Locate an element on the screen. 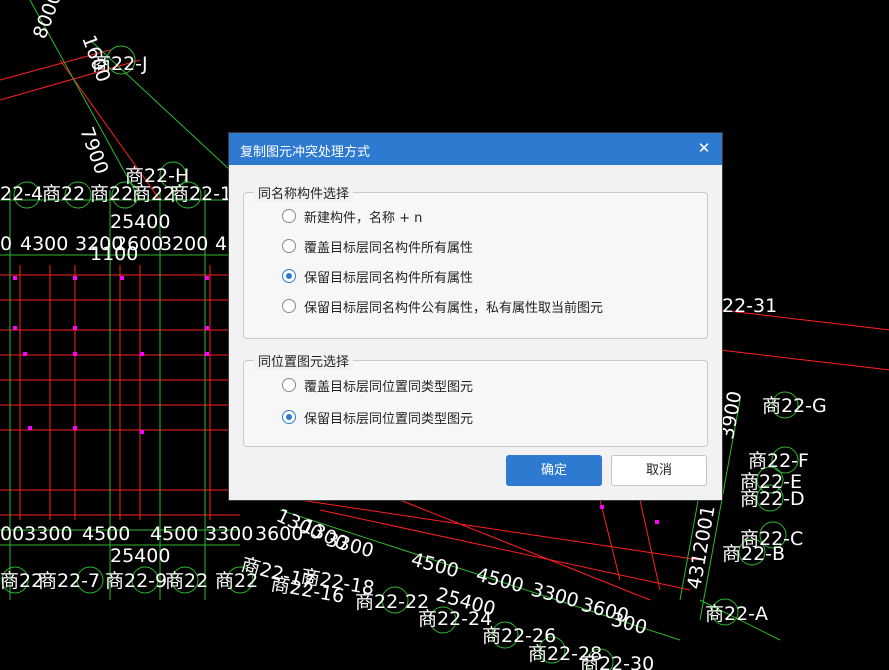  cad-label: 商22-J is located at coordinates (120, 64).